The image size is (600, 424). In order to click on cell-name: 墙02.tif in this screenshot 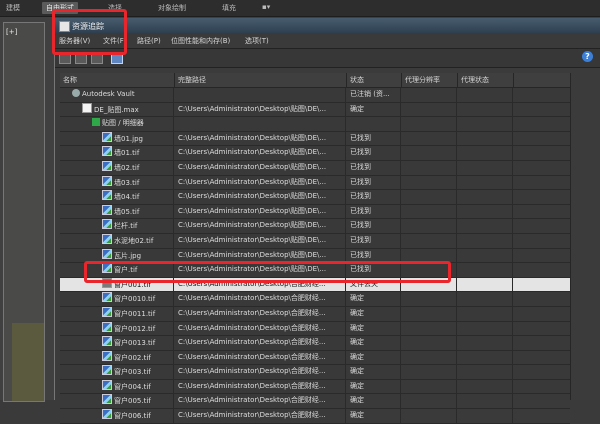, I will do `click(117, 167)`.